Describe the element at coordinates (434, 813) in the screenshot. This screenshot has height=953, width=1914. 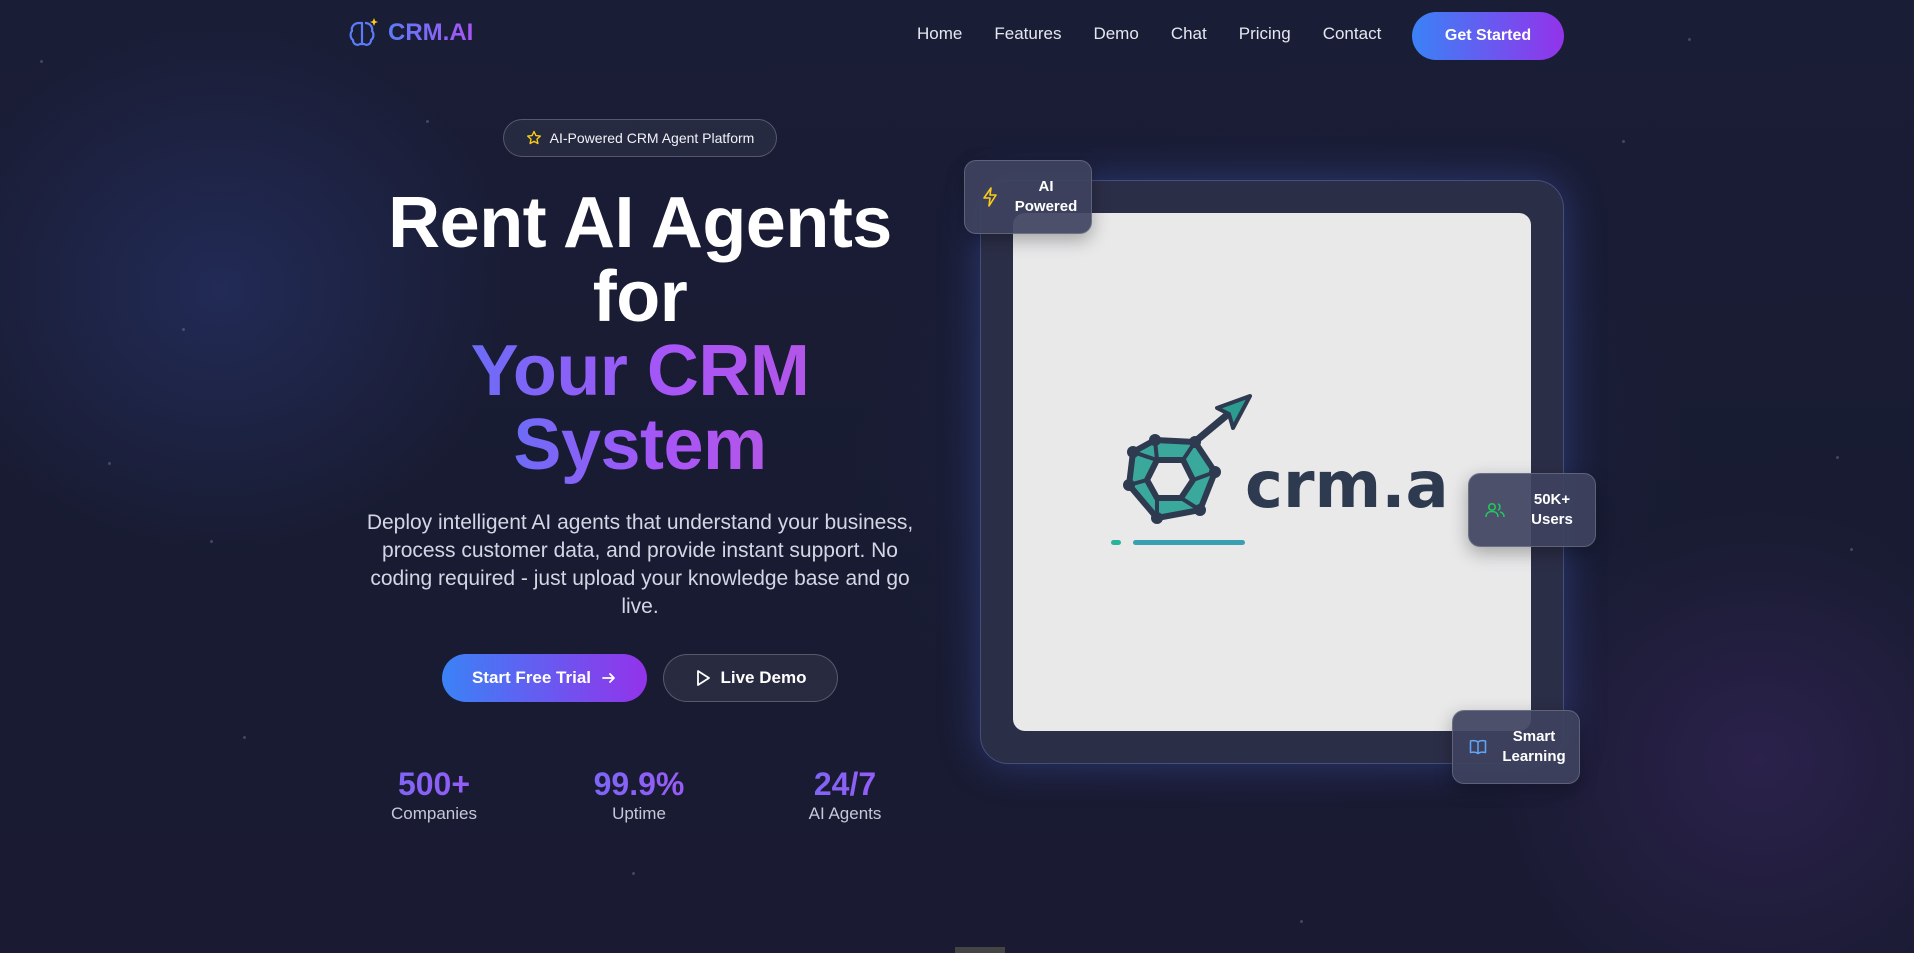
I see `stat-label: Companies` at that location.